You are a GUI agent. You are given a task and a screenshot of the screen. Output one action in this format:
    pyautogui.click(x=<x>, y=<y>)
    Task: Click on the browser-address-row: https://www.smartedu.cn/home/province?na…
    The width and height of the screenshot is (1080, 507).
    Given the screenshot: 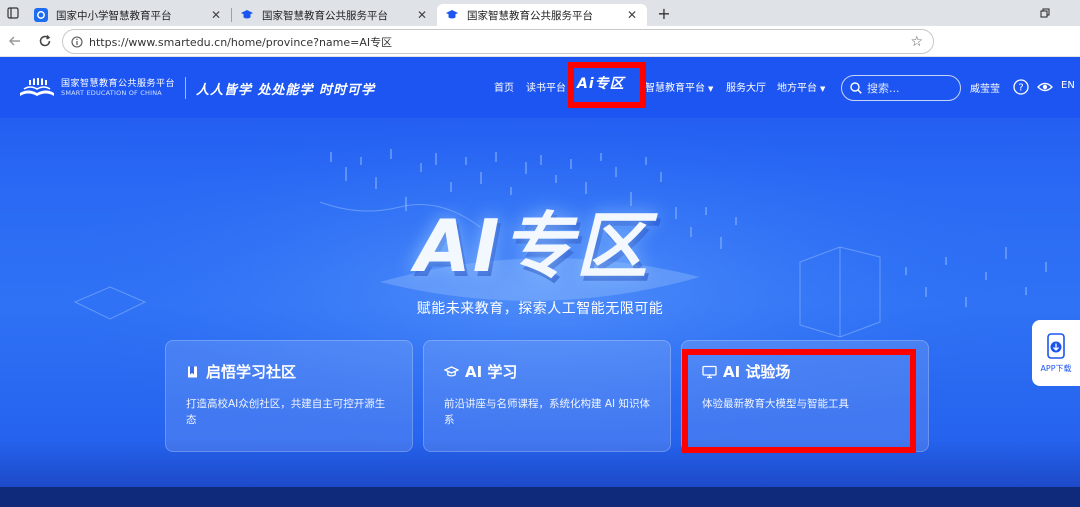 What is the action you would take?
    pyautogui.click(x=540, y=51)
    